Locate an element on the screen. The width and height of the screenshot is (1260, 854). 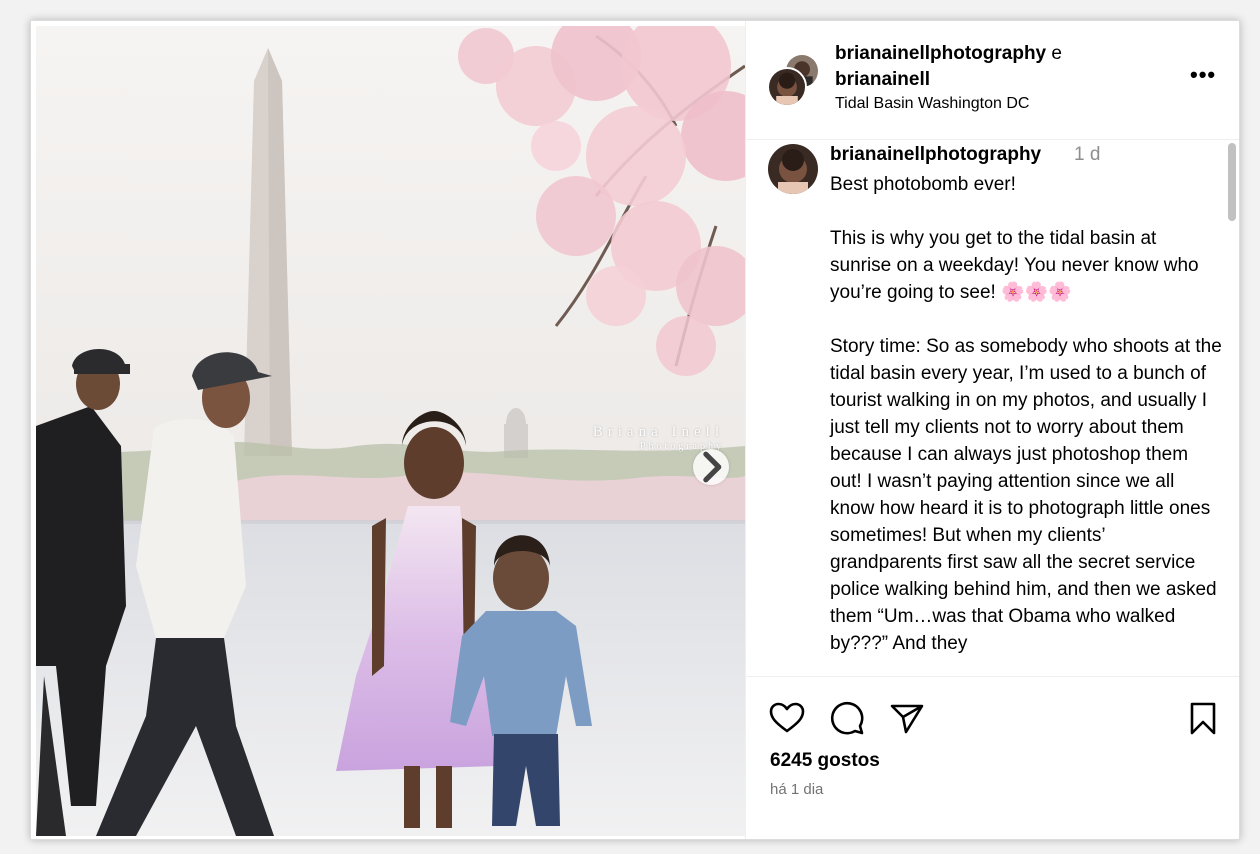
like-button is located at coordinates (787, 718).